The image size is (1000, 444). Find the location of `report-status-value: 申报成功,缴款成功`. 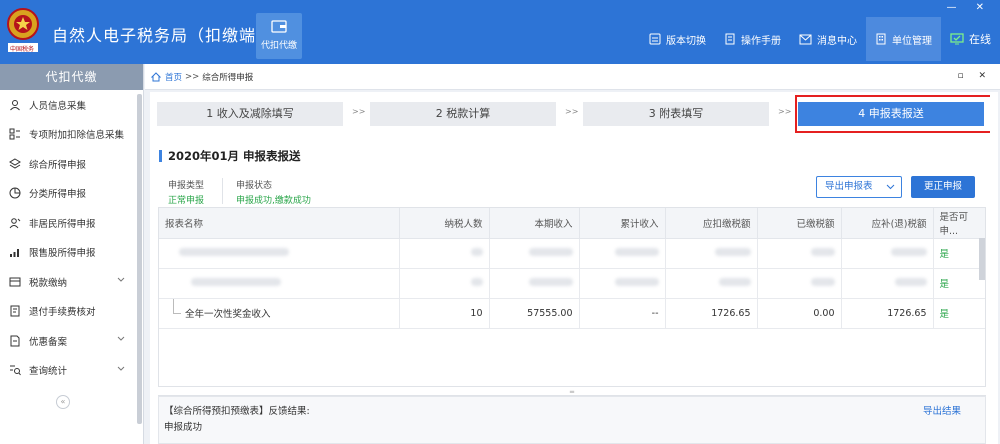

report-status-value: 申报成功,缴款成功 is located at coordinates (273, 201).